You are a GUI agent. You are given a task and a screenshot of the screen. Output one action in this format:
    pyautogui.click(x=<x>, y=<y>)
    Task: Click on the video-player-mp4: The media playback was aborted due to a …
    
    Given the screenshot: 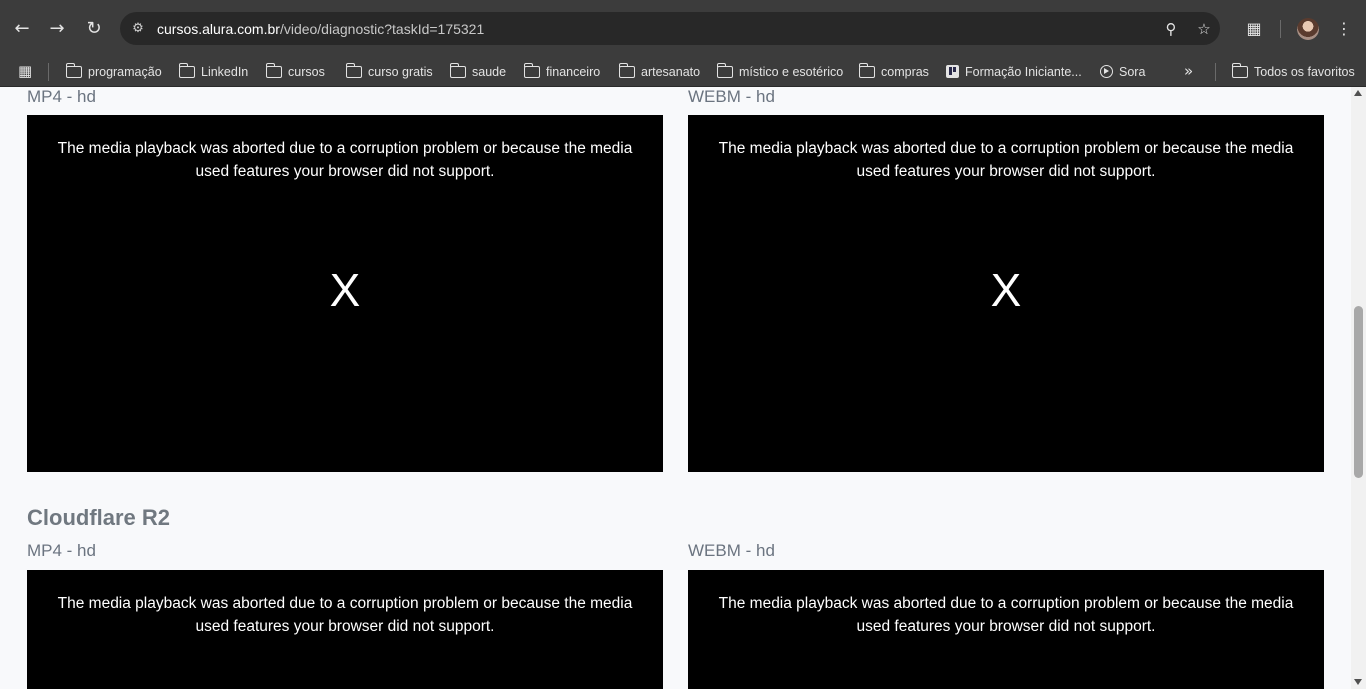 What is the action you would take?
    pyautogui.click(x=345, y=629)
    